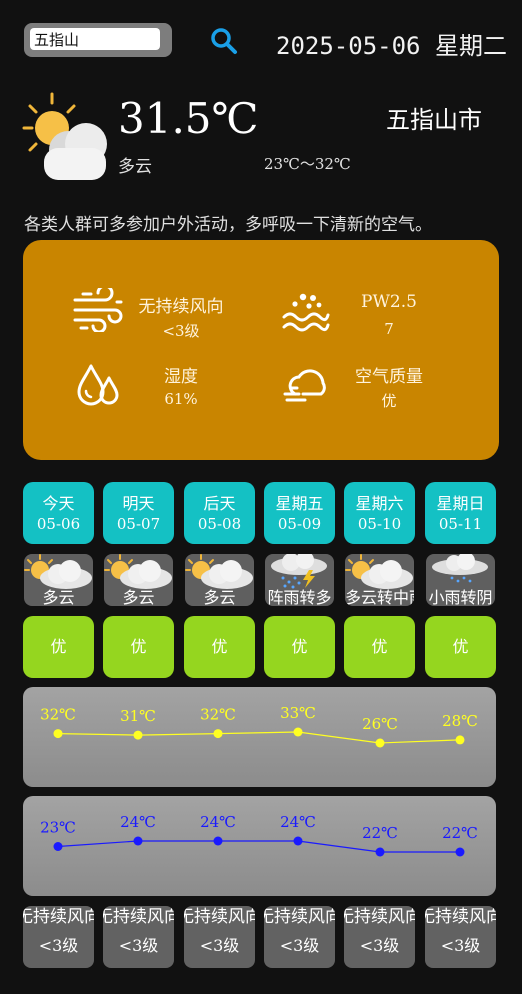  Describe the element at coordinates (379, 524) in the screenshot. I see `forecast-day-date: 05-10` at that location.